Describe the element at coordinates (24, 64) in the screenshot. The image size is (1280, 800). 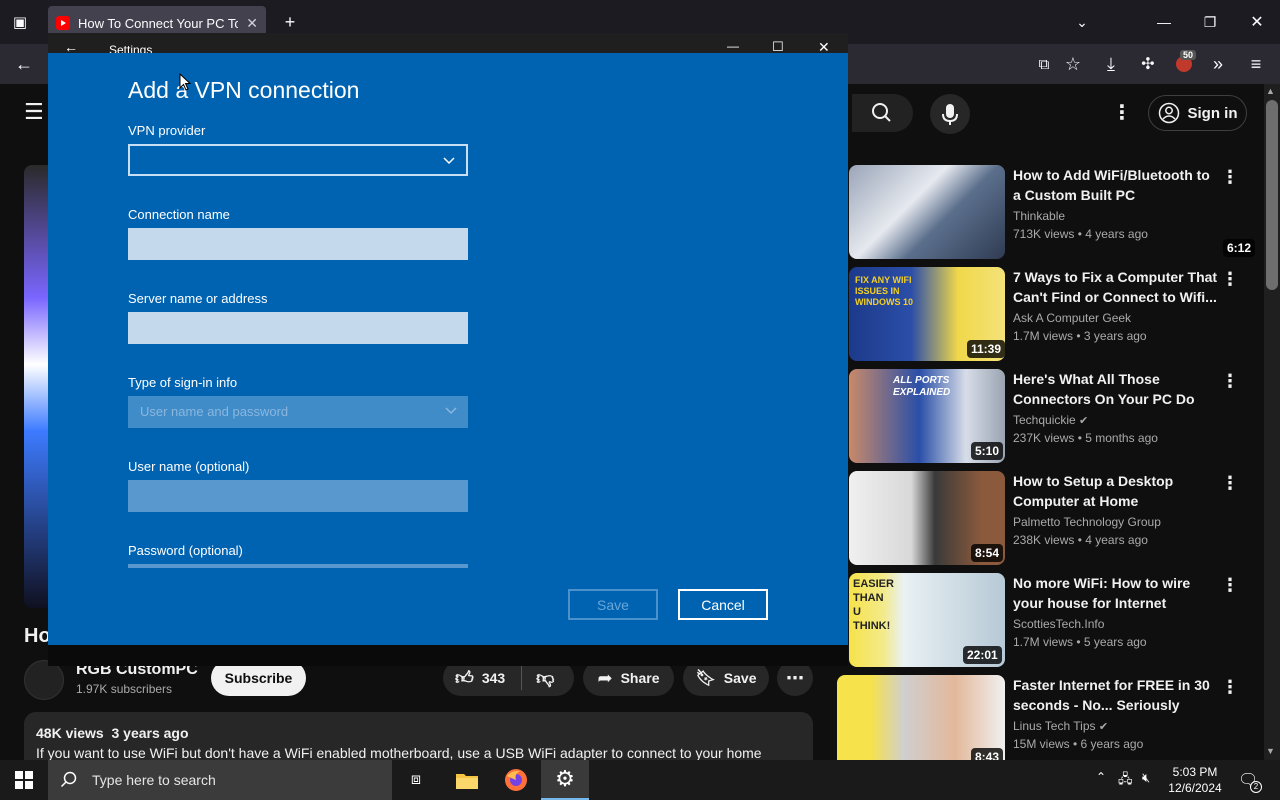
I see `back-arrow-icon: ←` at that location.